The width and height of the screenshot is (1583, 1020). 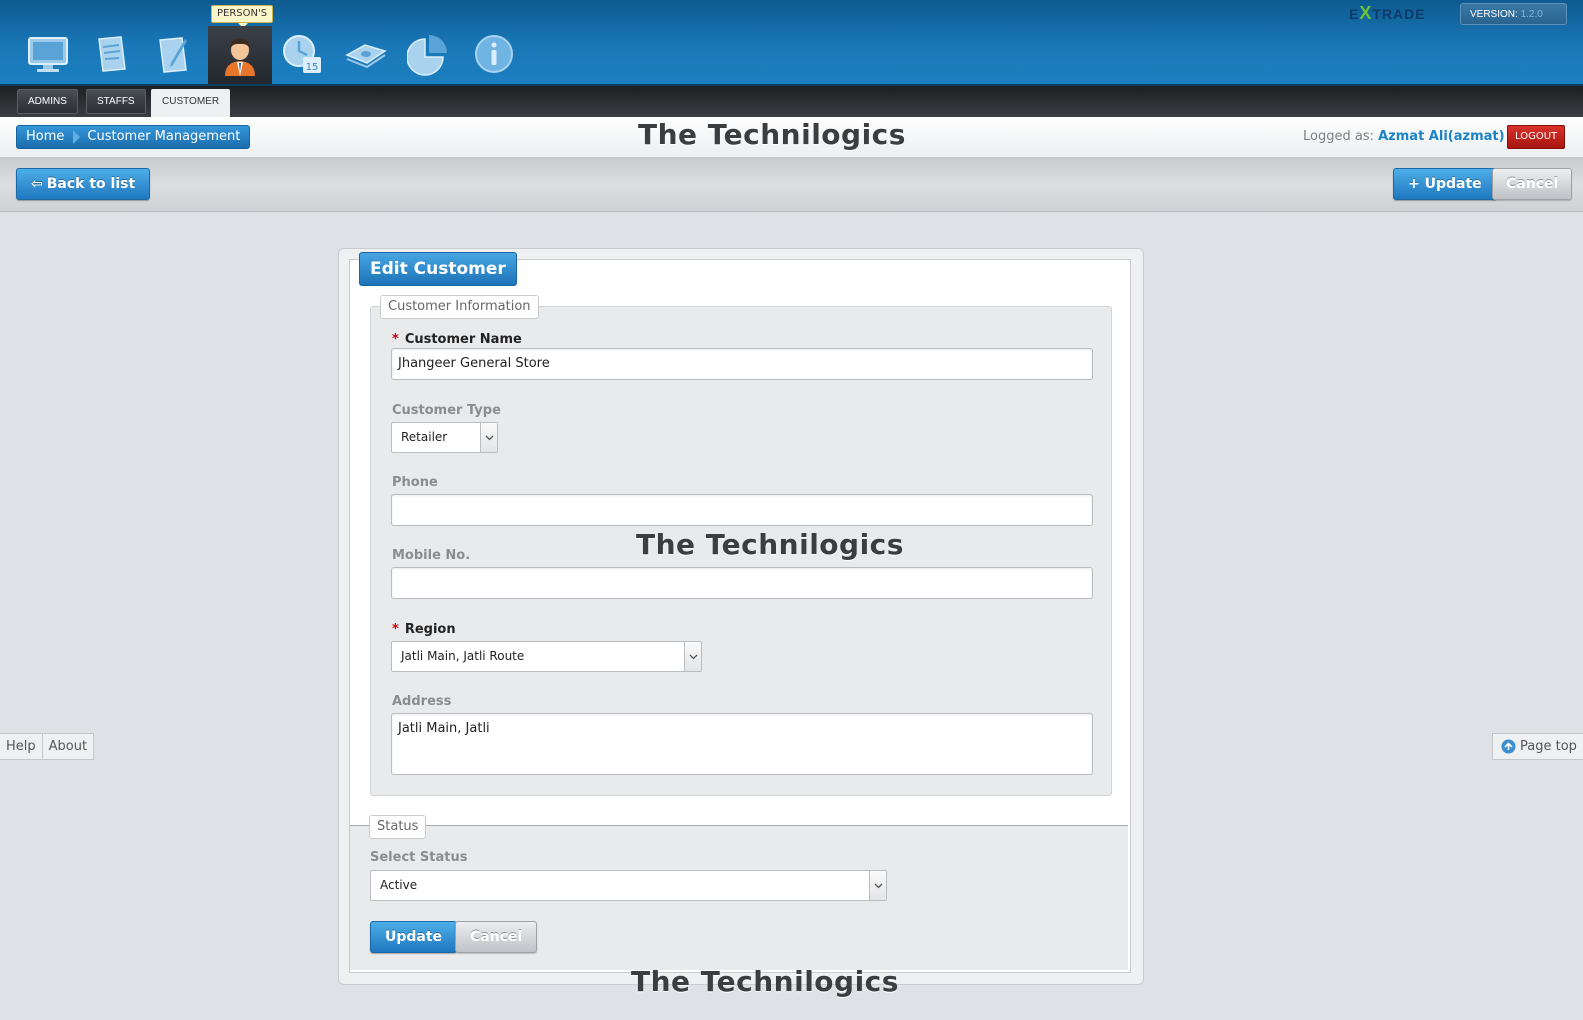 I want to click on calendar-clock-icon: 15, so click(x=302, y=54).